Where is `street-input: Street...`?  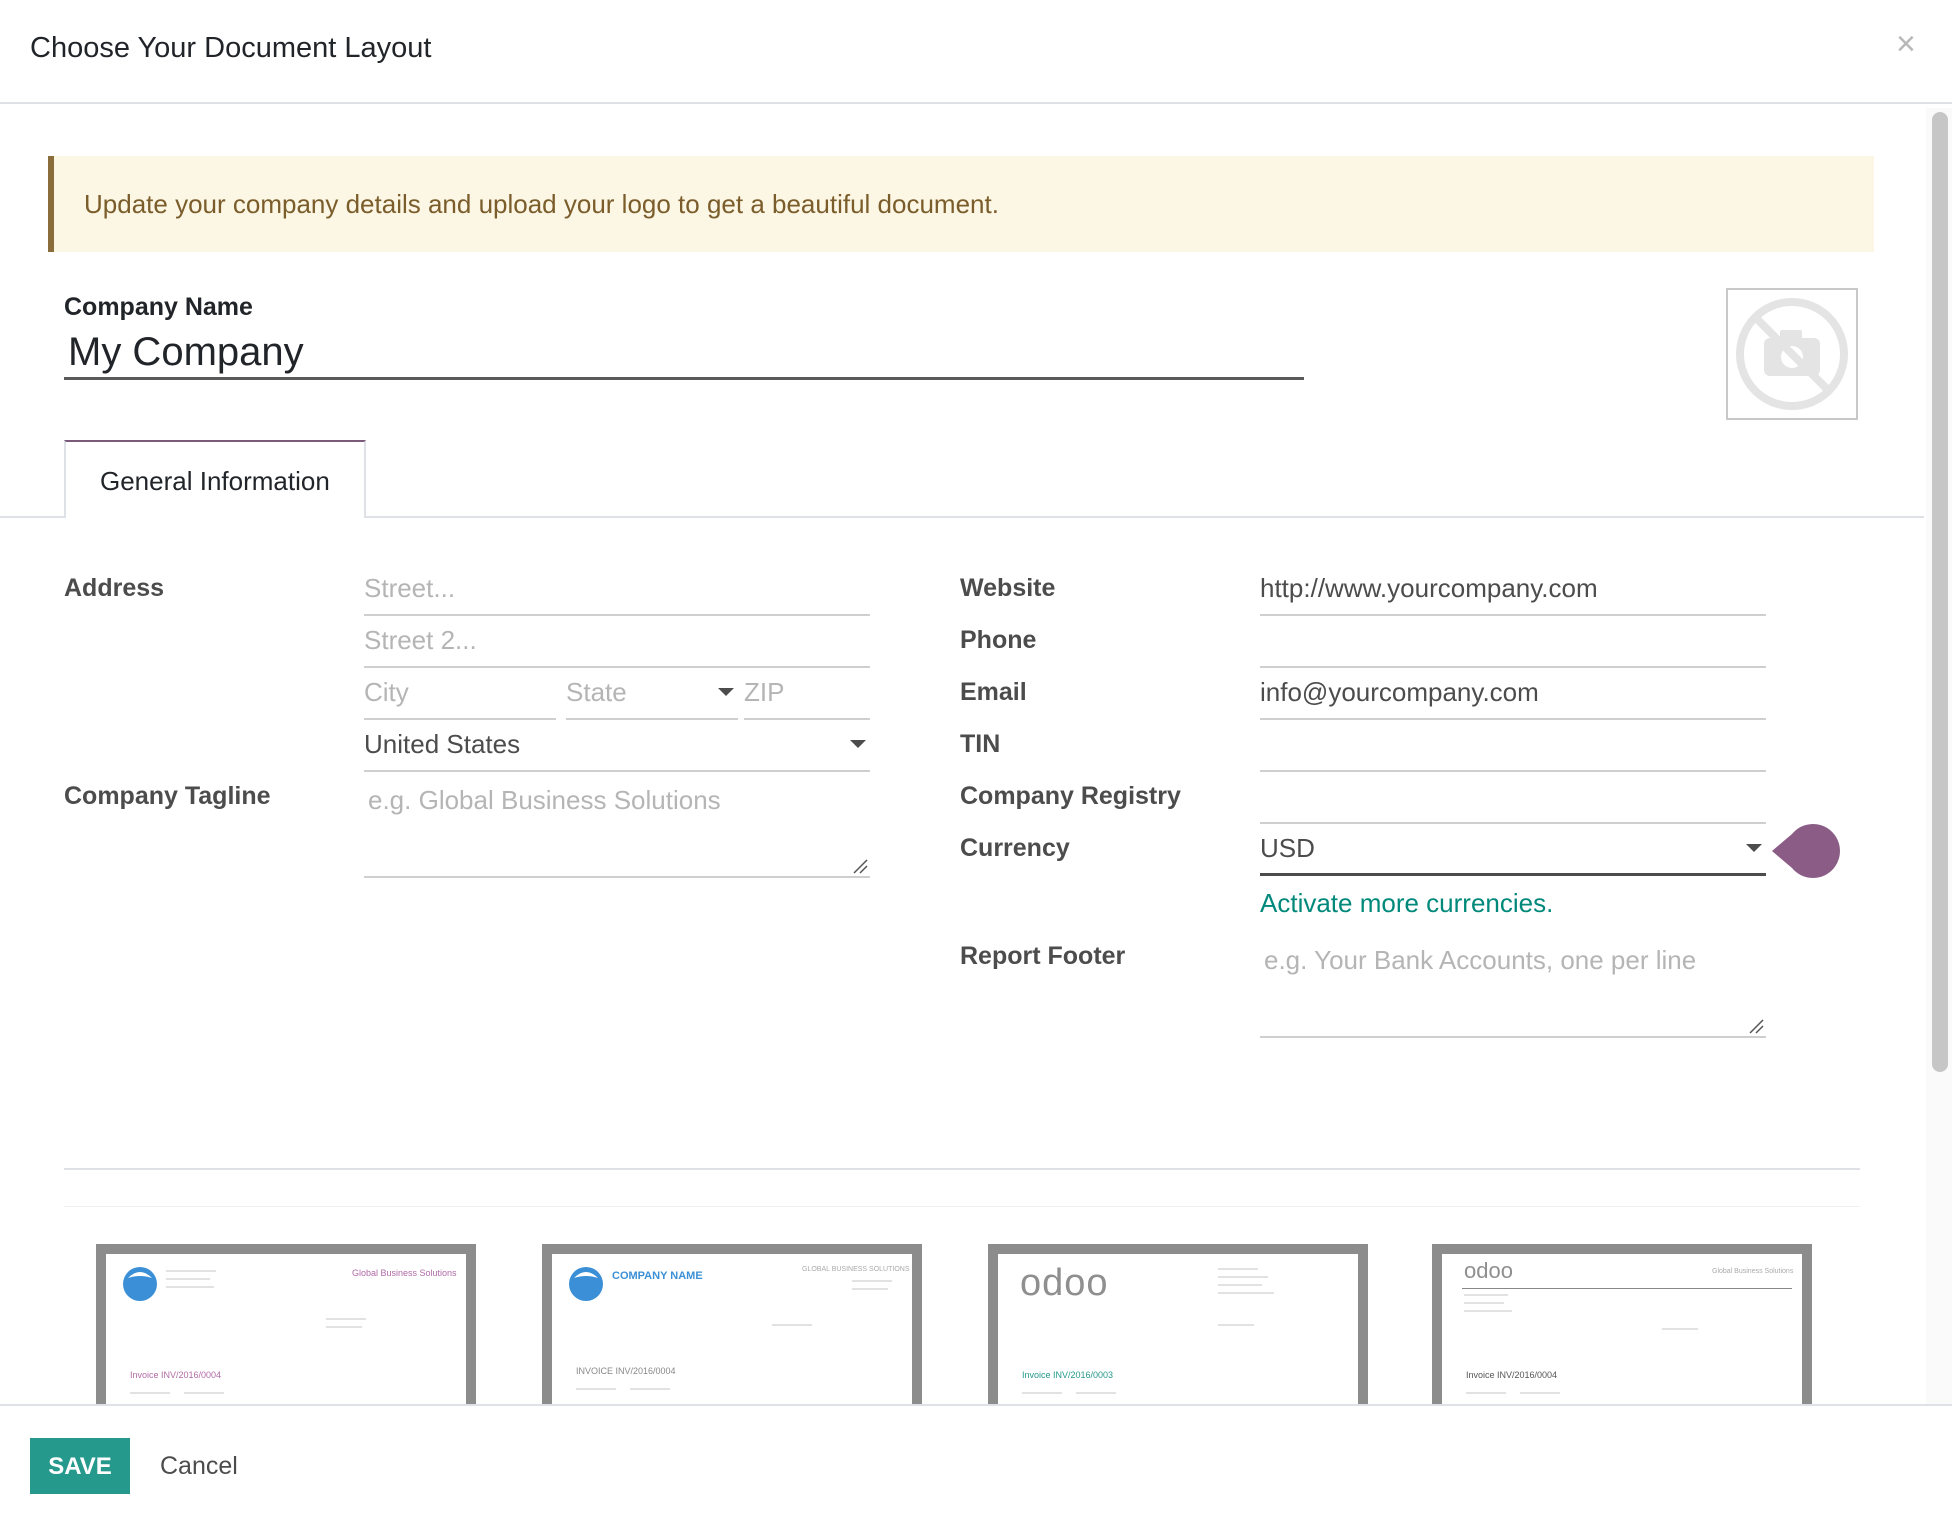
street-input: Street... is located at coordinates (617, 590).